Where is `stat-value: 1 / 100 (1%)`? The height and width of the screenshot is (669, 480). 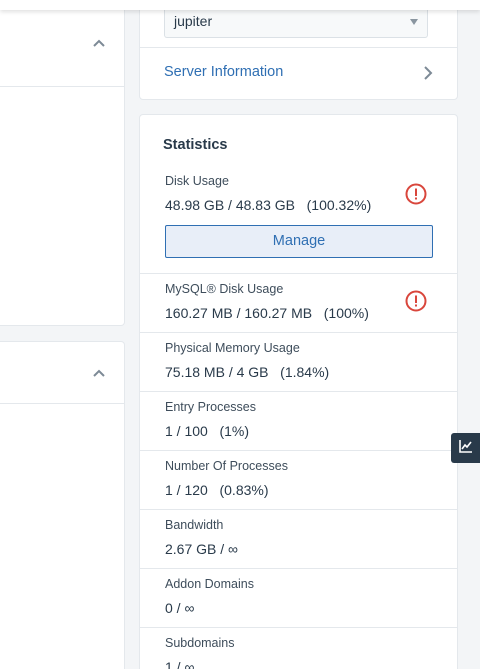
stat-value: 1 / 100 (1%) is located at coordinates (207, 431).